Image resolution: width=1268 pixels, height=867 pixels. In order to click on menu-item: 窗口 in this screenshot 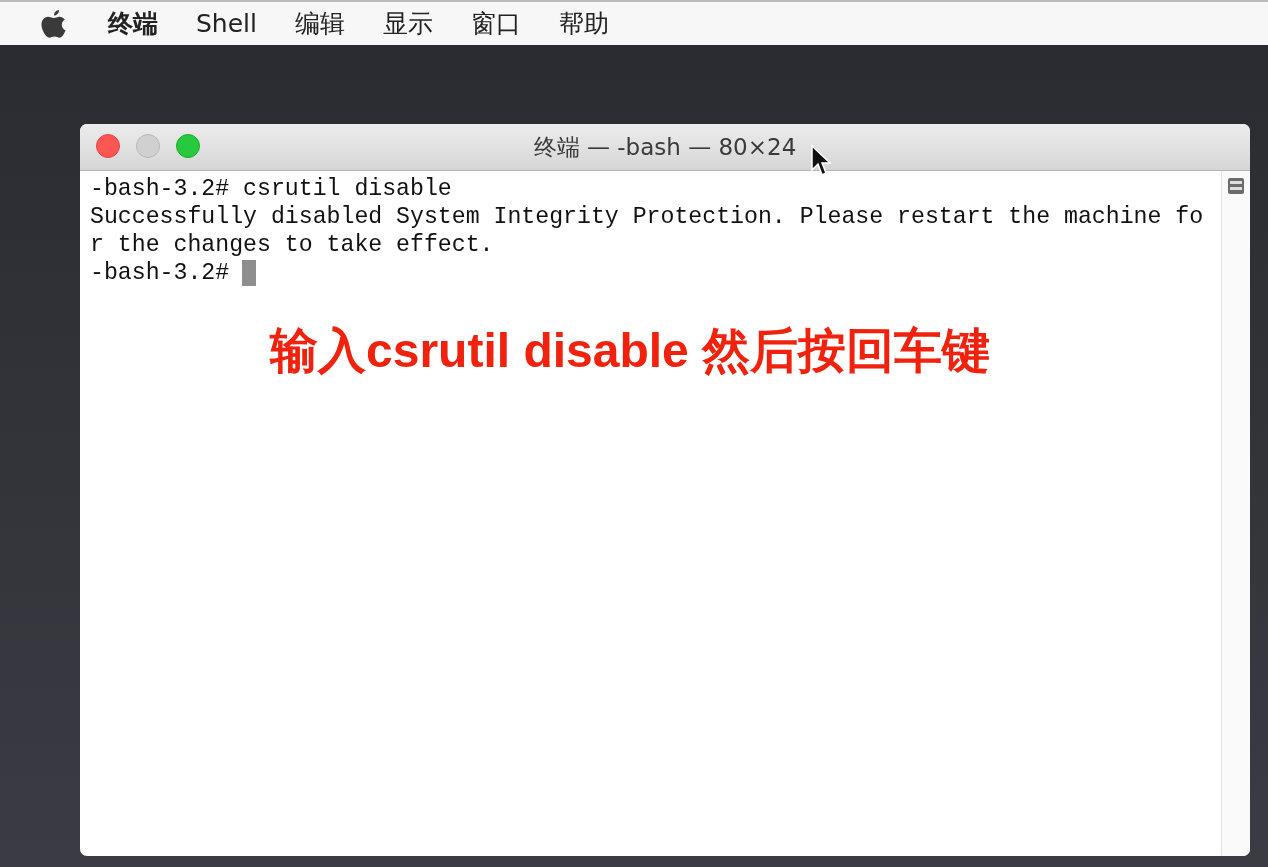, I will do `click(496, 23)`.